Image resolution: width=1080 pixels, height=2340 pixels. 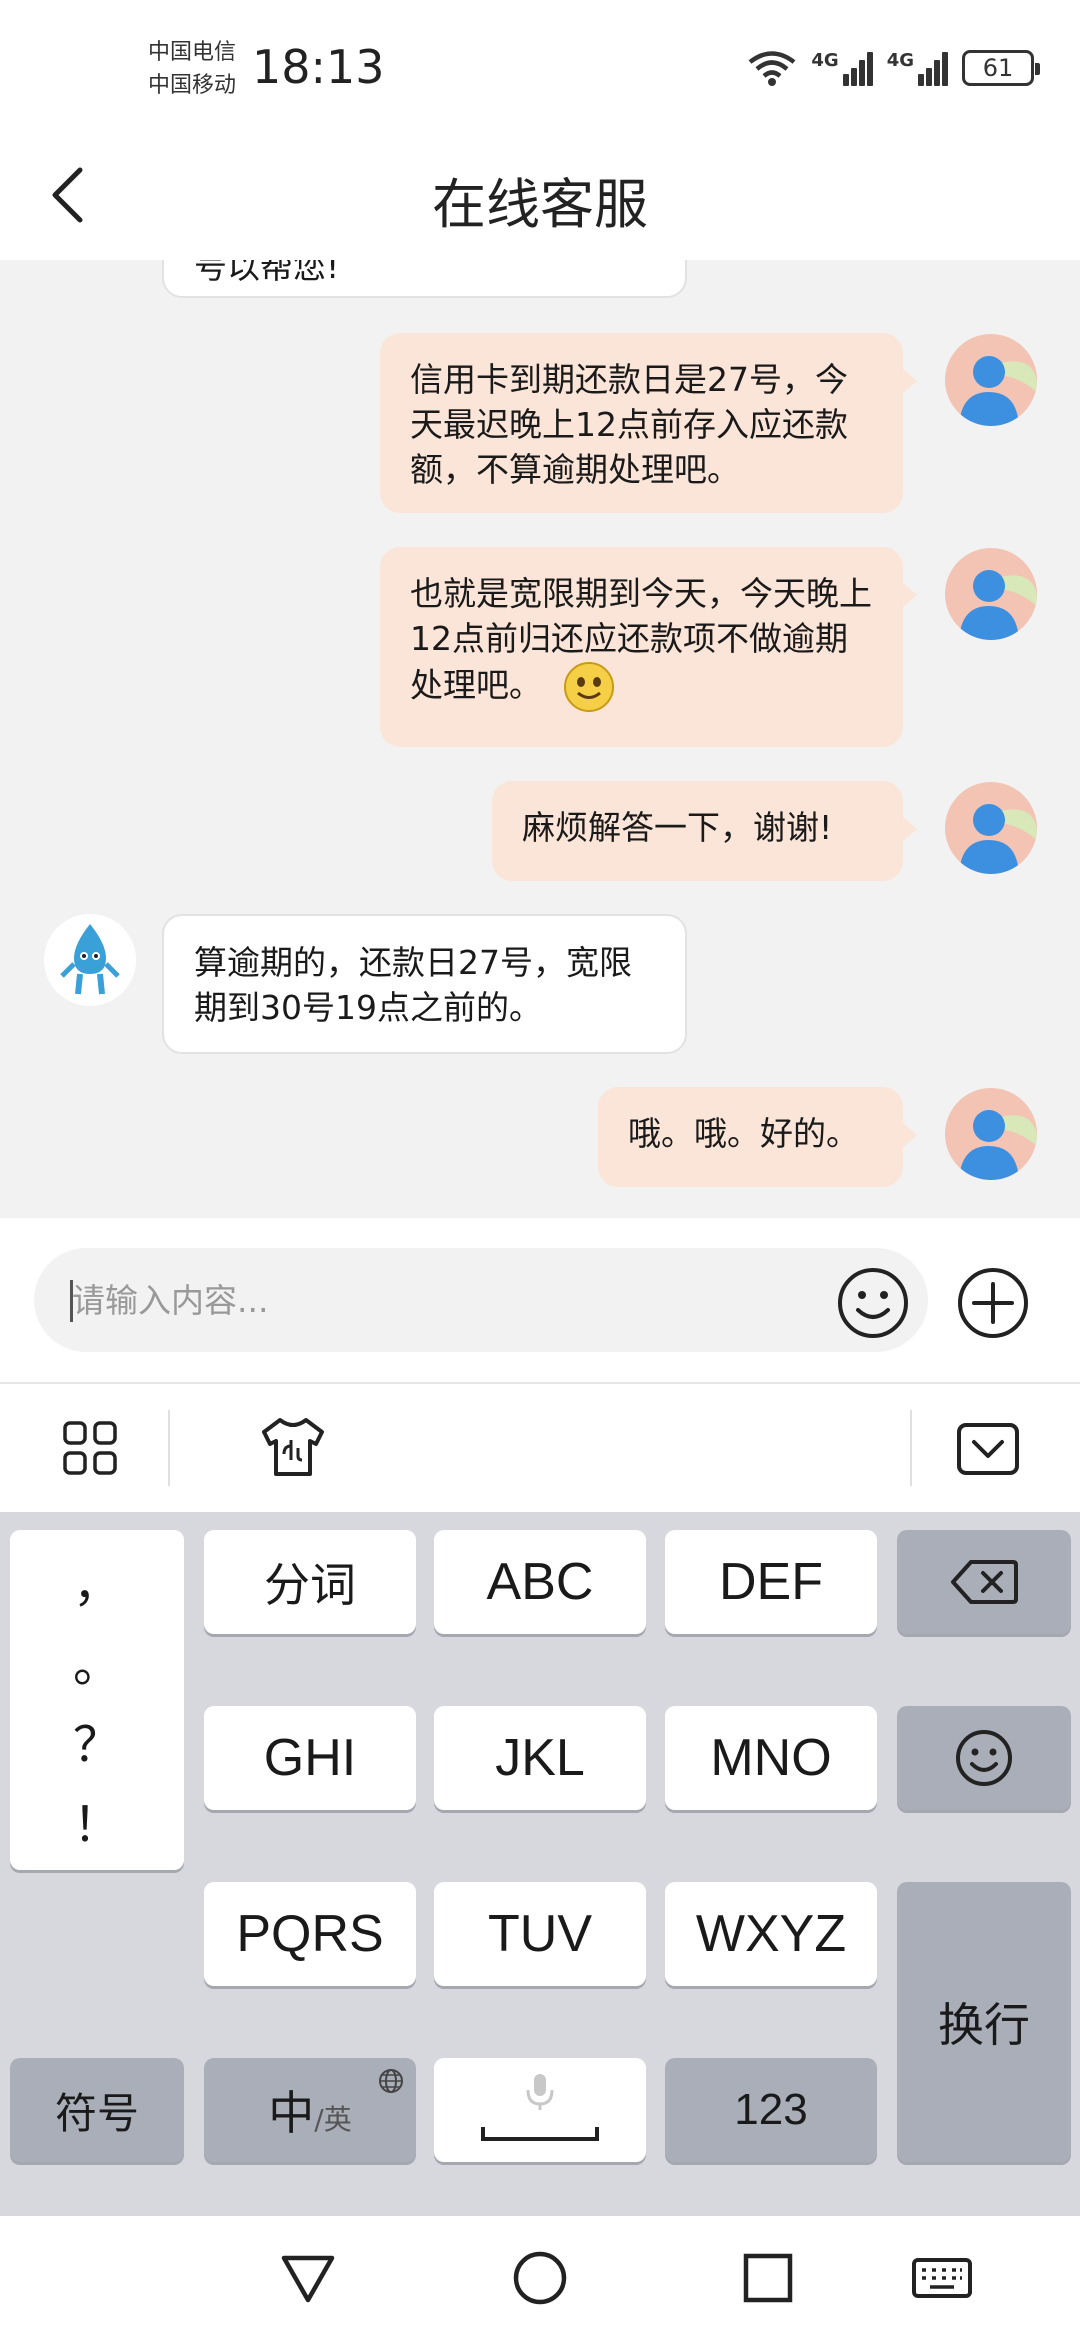 I want to click on punct-key-exclaim: ！, so click(x=97, y=1820).